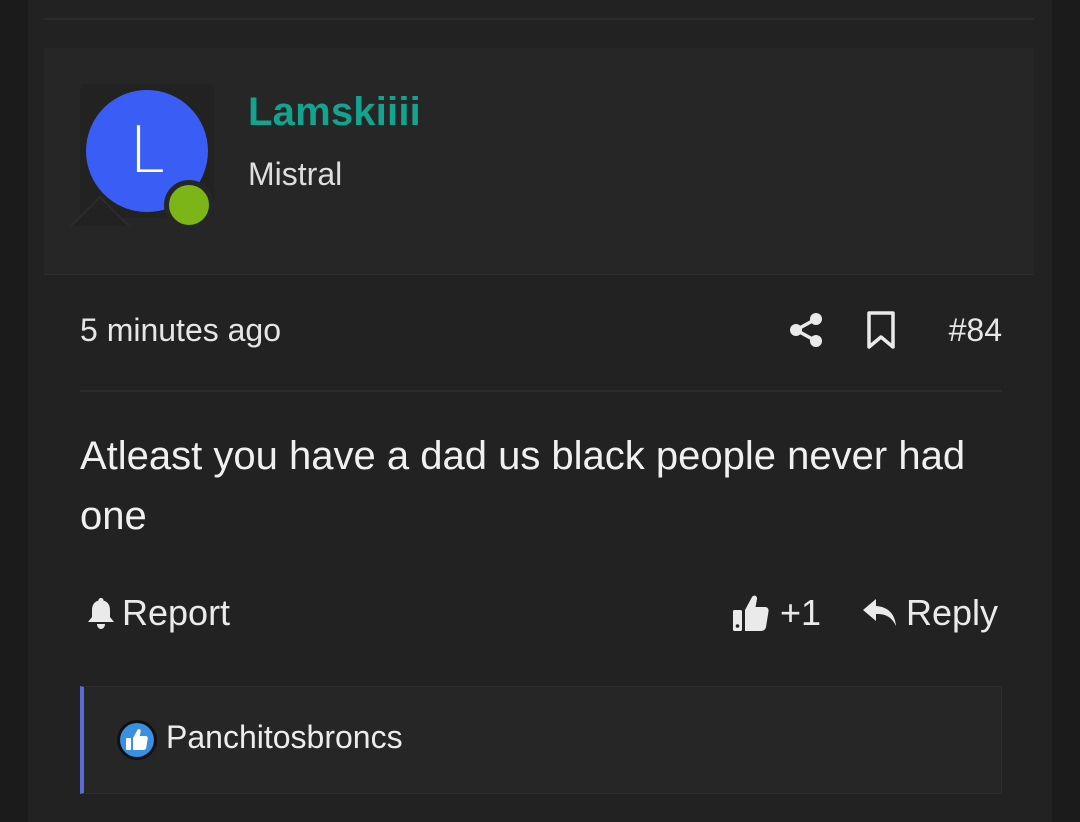 This screenshot has height=822, width=1080. Describe the element at coordinates (776, 613) in the screenshot. I see `like-button: +1` at that location.